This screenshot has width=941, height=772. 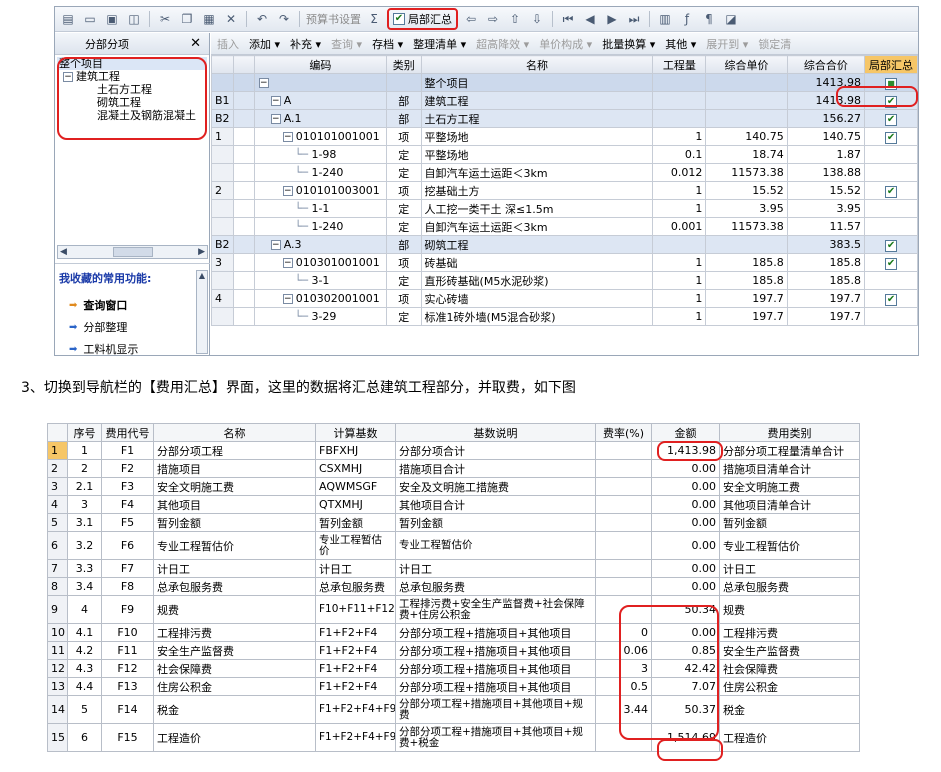 I want to click on fee-base-cell: 暂列金额, so click(x=355, y=522).